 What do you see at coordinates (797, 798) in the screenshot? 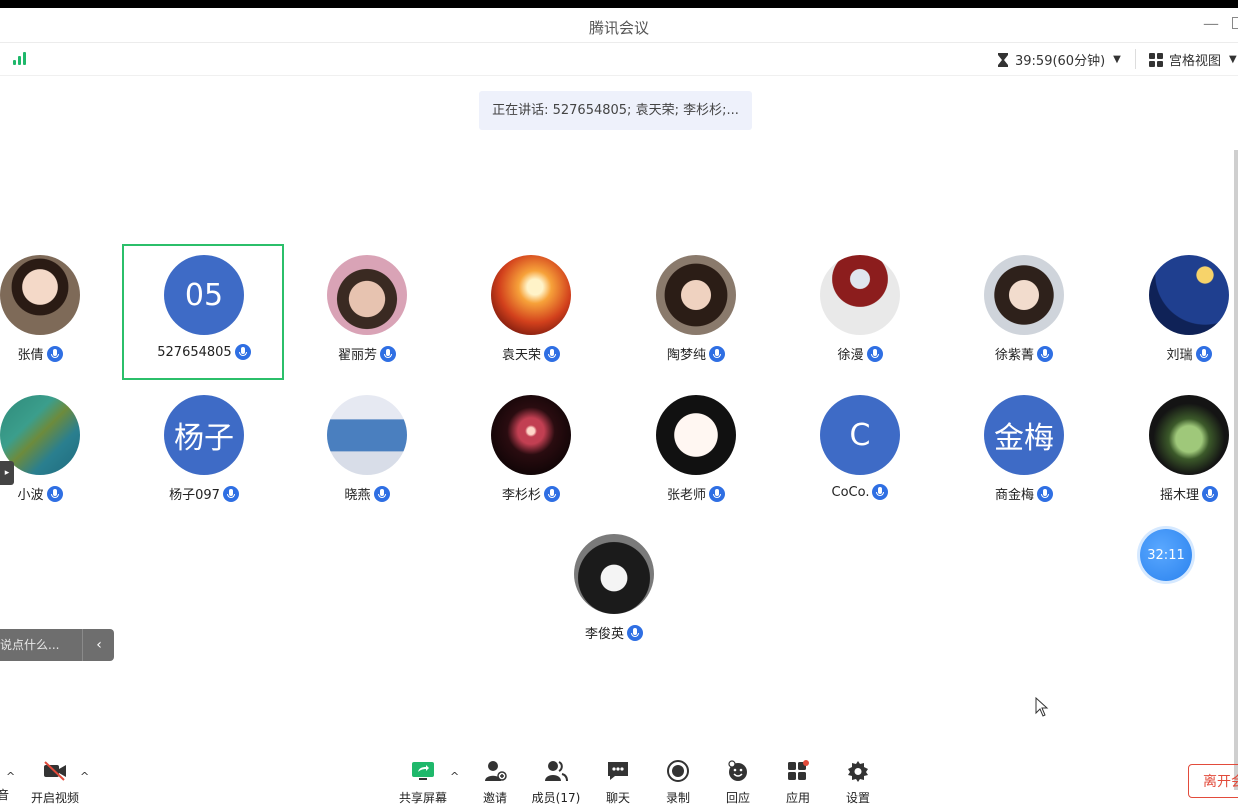
I see `apps-label: 应用` at bounding box center [797, 798].